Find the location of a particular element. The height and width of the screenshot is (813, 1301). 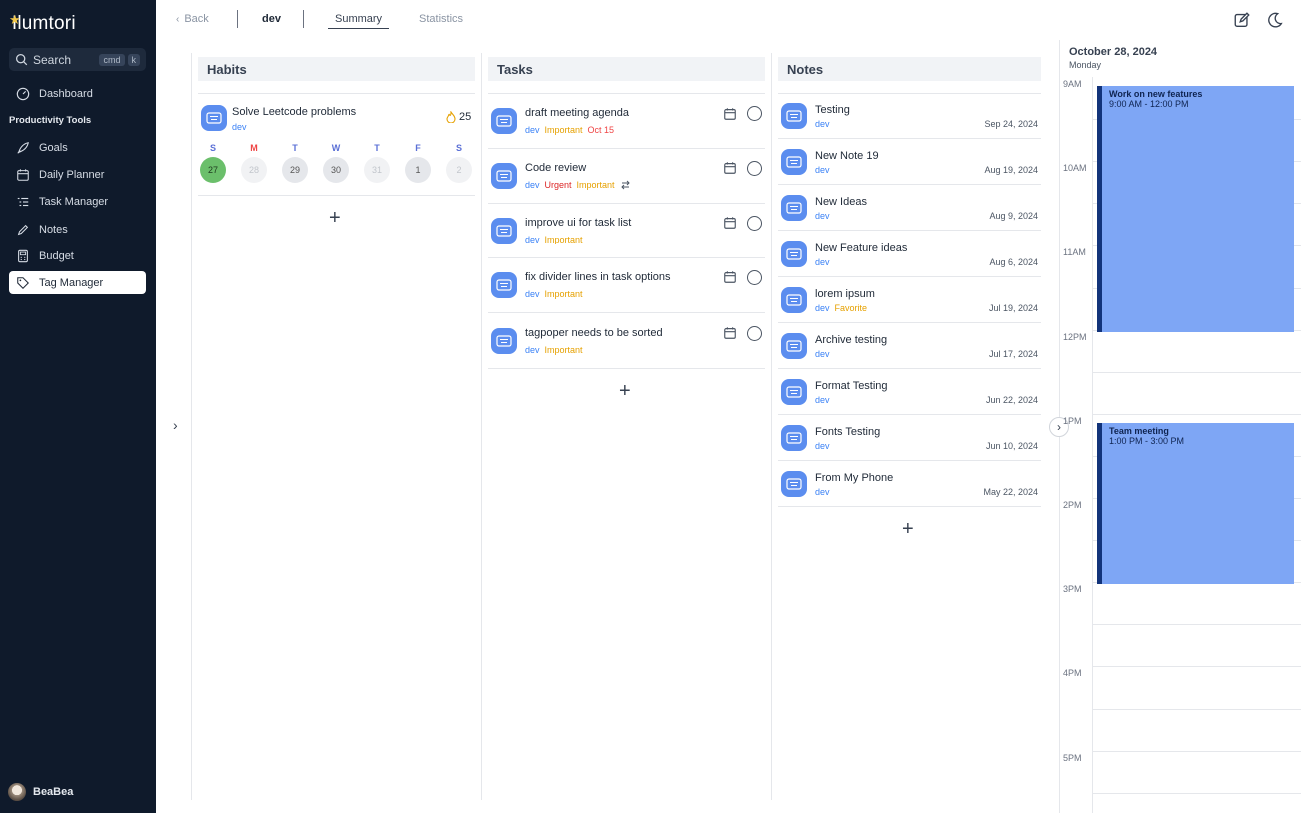

event-time: 9:00 AM - 12:00 PM is located at coordinates (1149, 104).